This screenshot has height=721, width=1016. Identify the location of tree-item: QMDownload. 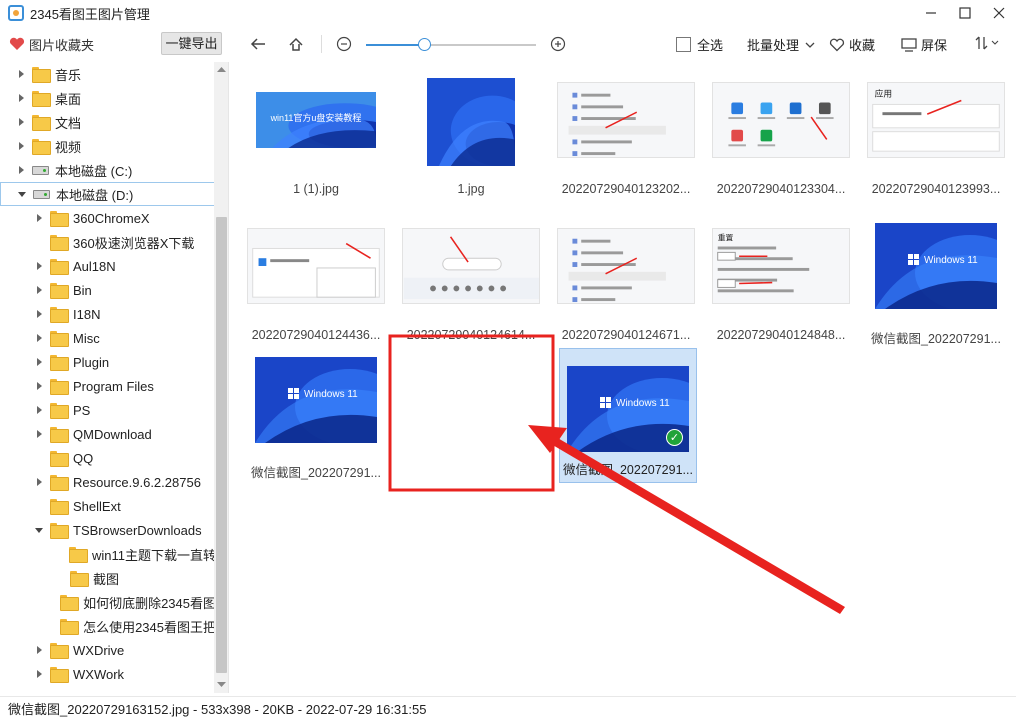
(114, 434).